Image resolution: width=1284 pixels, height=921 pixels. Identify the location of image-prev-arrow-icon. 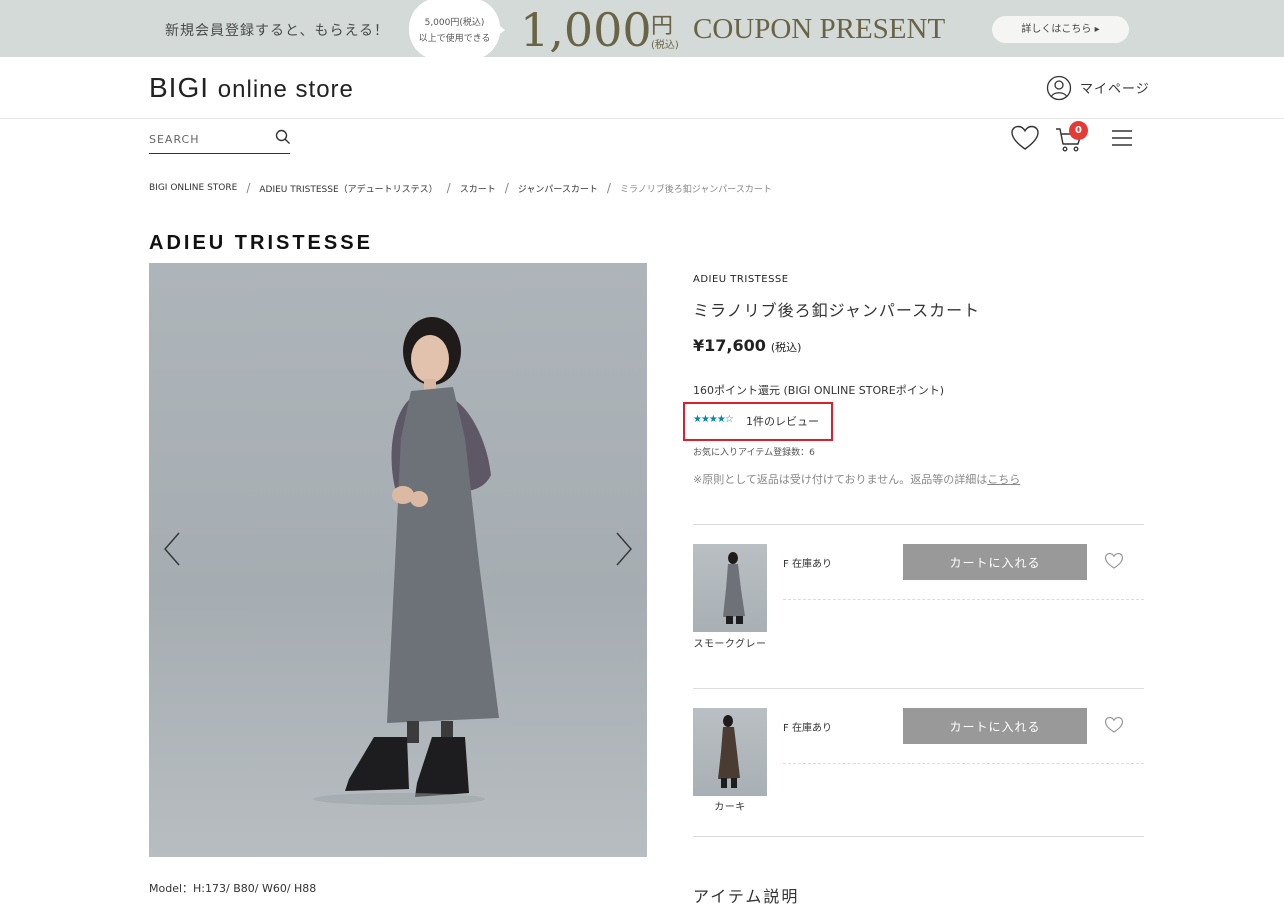
(172, 549).